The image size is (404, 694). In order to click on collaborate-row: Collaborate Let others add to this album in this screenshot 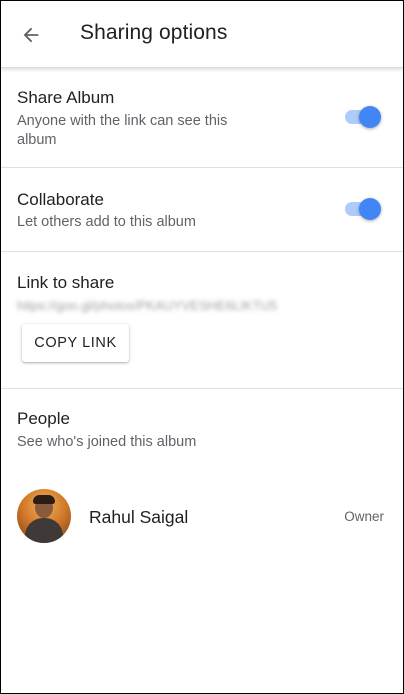, I will do `click(202, 209)`.